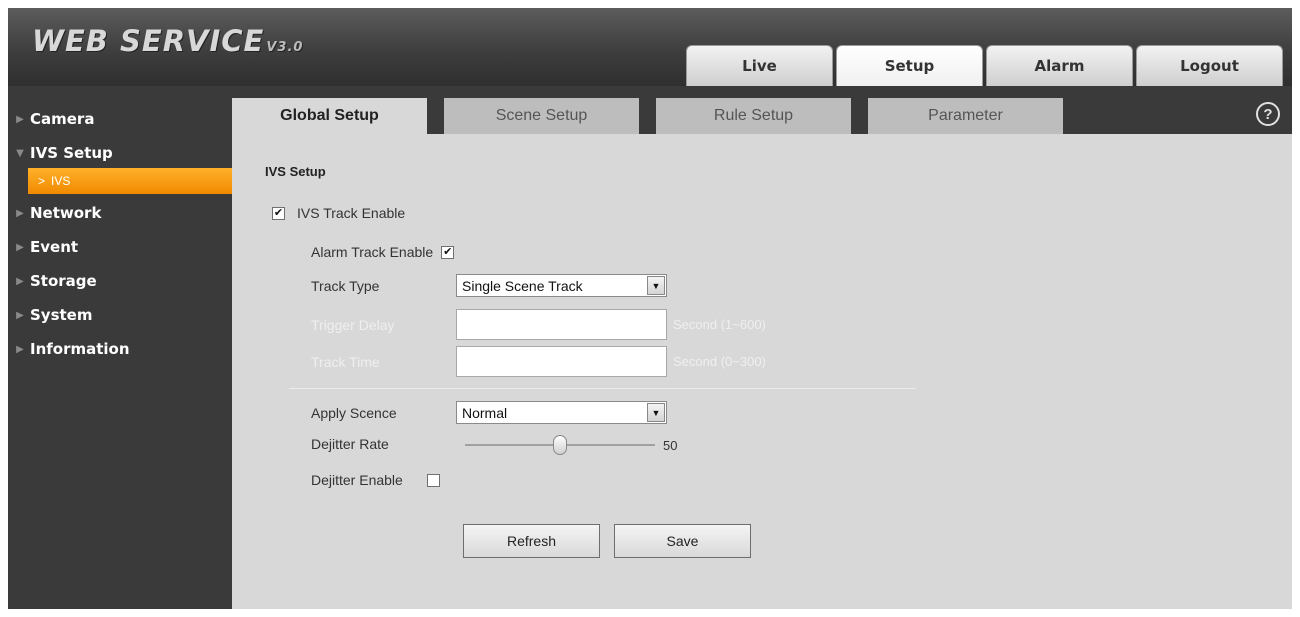 The image size is (1300, 617). Describe the element at coordinates (391, 285) in the screenshot. I see `track-type-label-row: Track Type` at that location.